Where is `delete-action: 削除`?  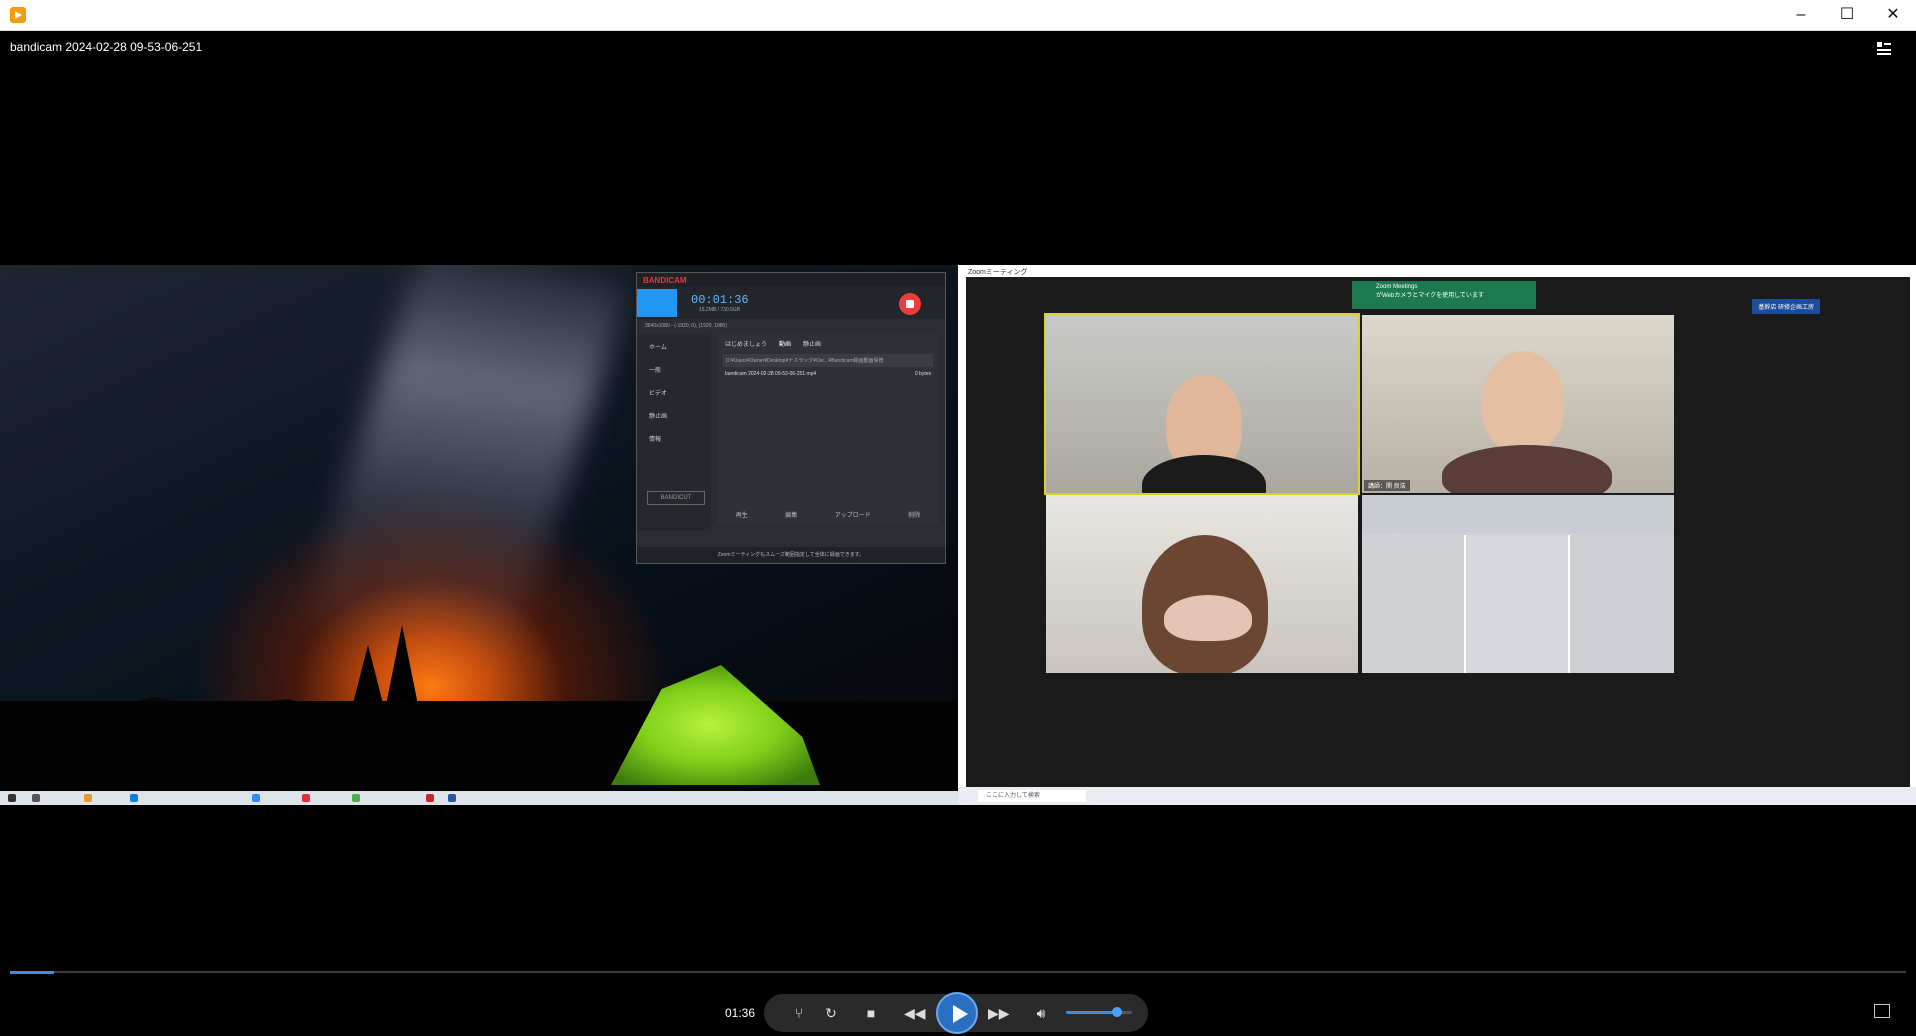
delete-action: 削除 is located at coordinates (914, 514).